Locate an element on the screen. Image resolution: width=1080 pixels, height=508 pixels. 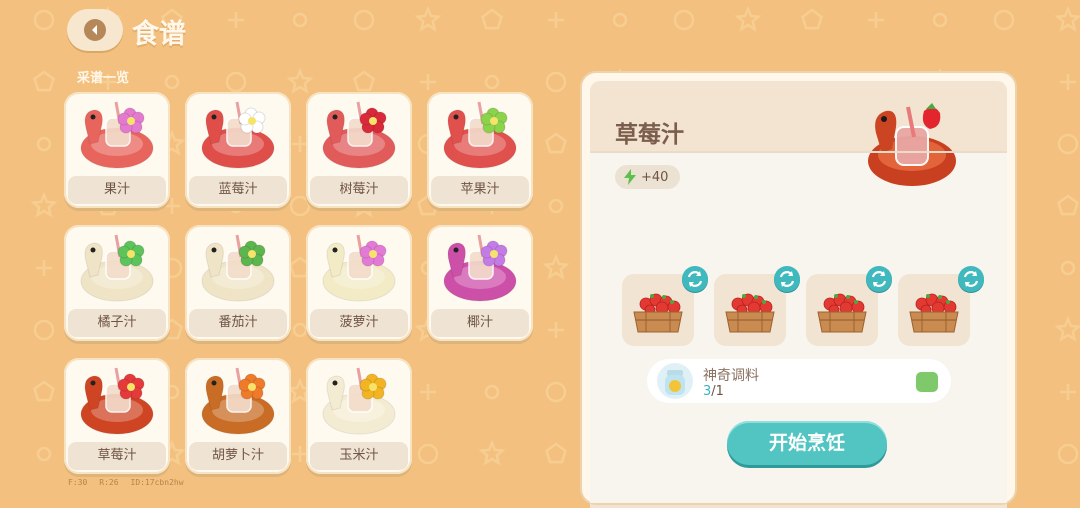
recipe-card: 菠萝汁 is located at coordinates (359, 283).